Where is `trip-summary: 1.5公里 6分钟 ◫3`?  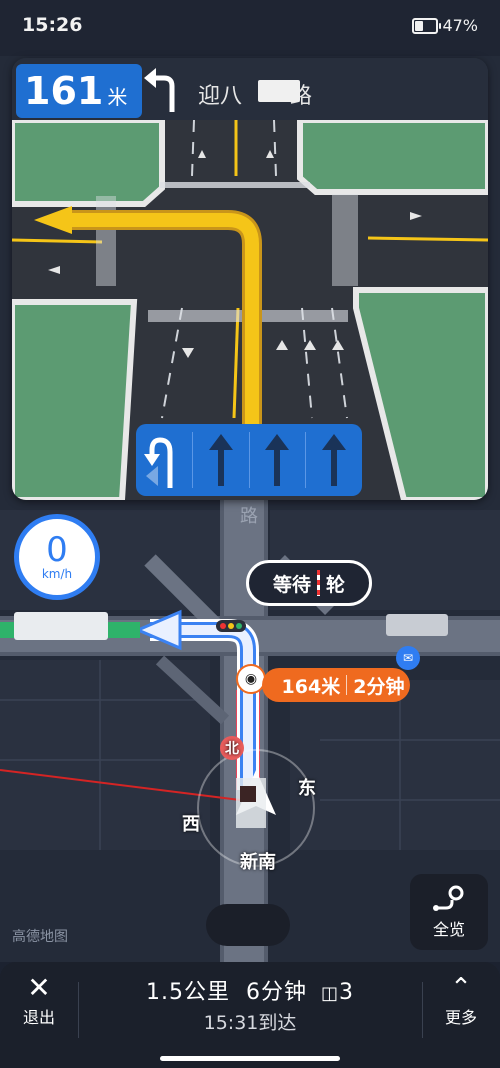
trip-summary: 1.5公里 6分钟 ◫3 is located at coordinates (250, 990).